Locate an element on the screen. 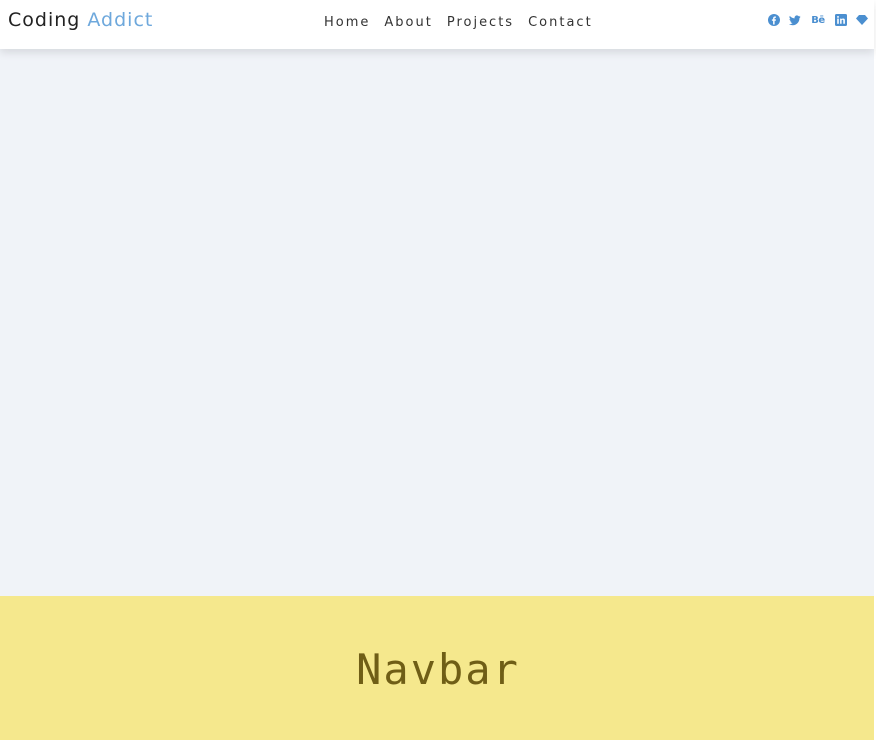  logo-accent: Addict is located at coordinates (120, 20).